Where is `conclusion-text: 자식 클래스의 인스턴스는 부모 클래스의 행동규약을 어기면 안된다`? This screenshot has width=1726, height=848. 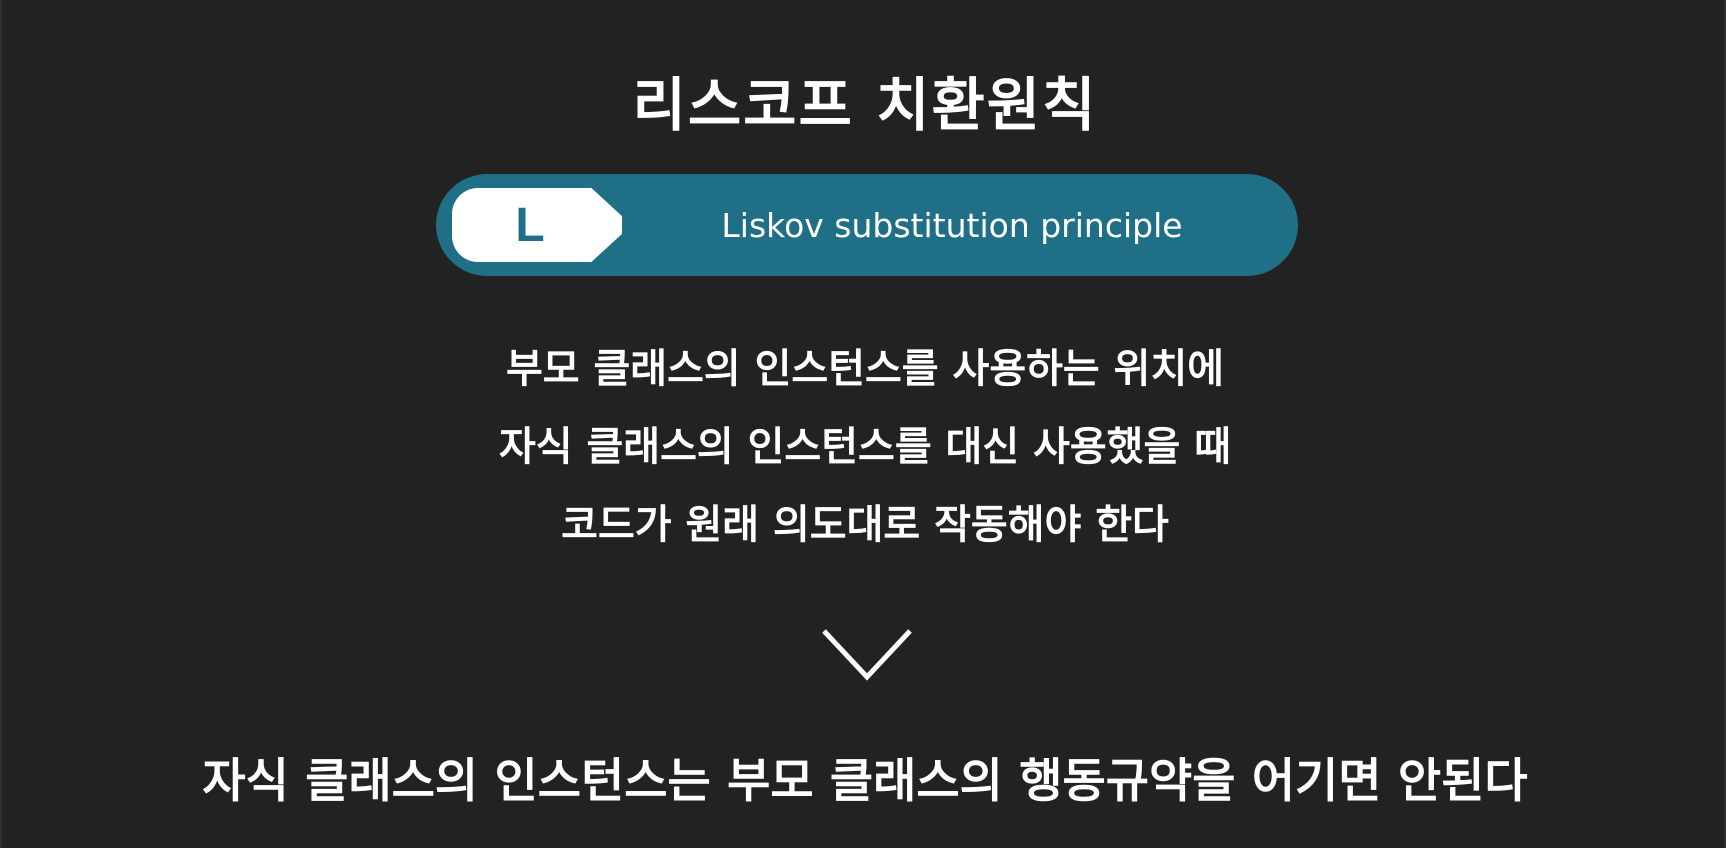 conclusion-text: 자식 클래스의 인스턴스는 부모 클래스의 행동규약을 어기면 안된다 is located at coordinates (865, 781).